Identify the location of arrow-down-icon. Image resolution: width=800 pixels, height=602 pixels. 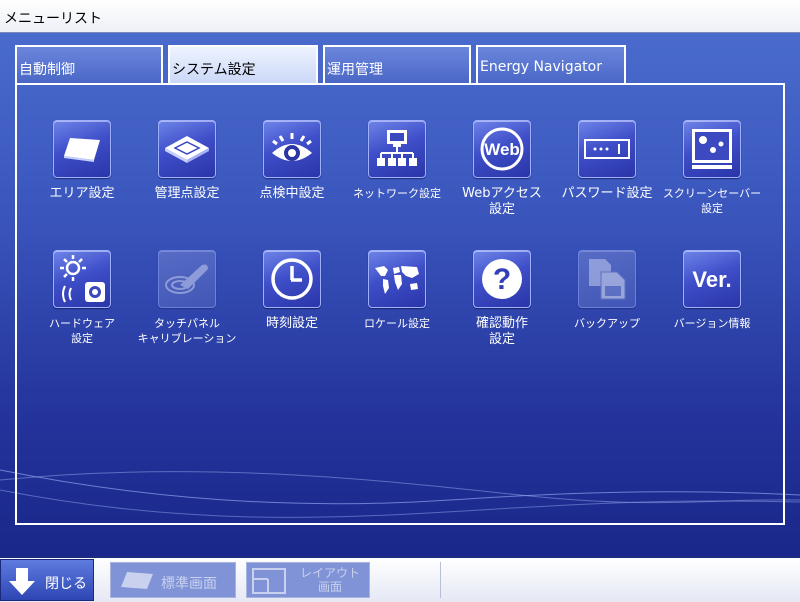
(22, 581).